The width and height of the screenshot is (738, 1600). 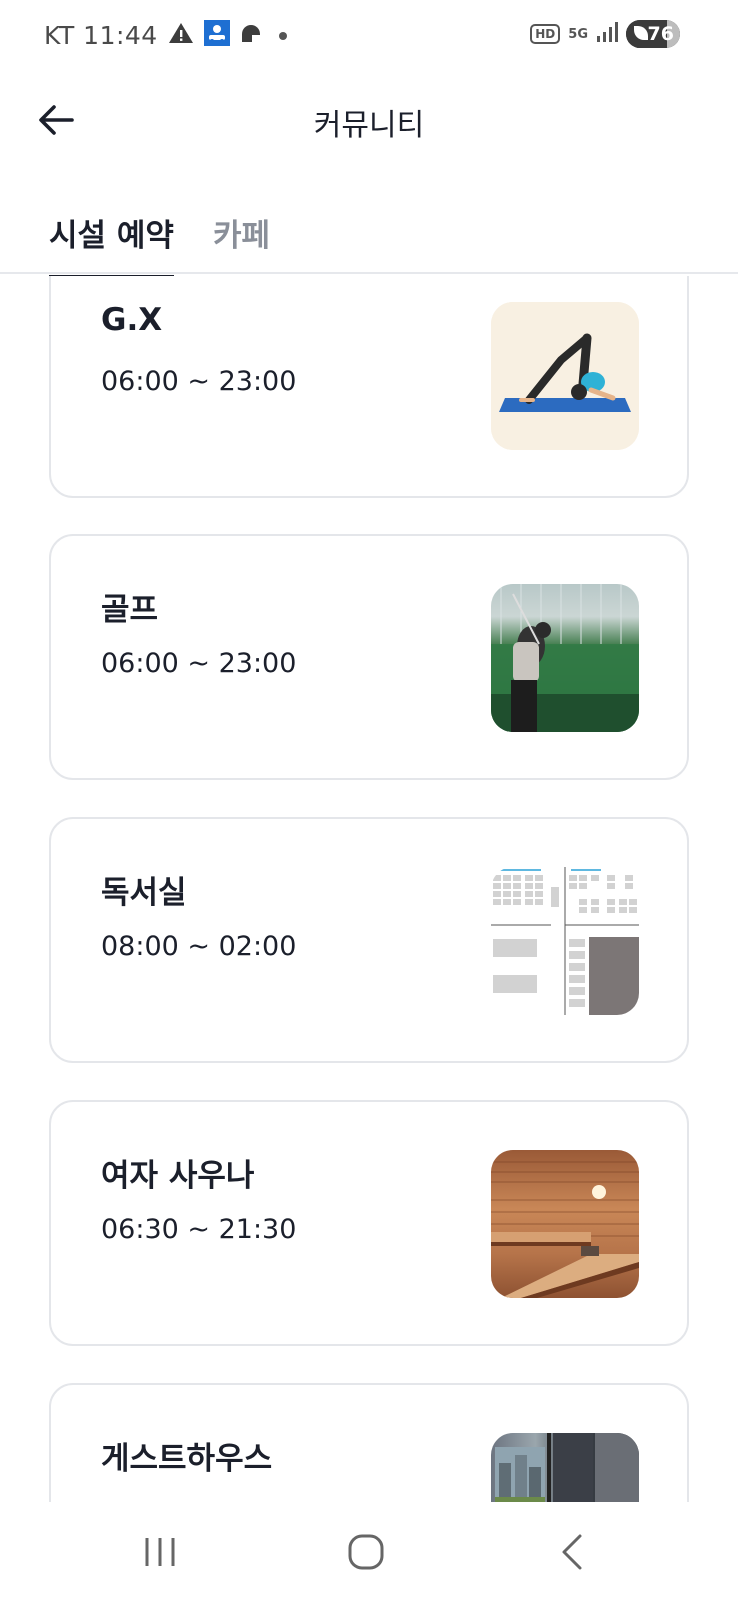 What do you see at coordinates (216, 35) in the screenshot?
I see `car-app-icon` at bounding box center [216, 35].